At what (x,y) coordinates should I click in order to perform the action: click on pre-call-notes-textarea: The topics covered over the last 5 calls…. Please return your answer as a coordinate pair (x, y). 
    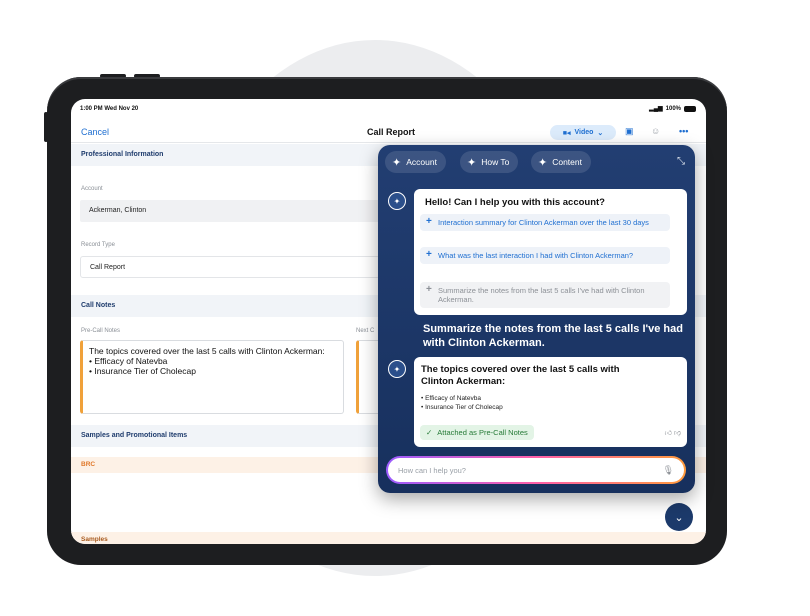
    Looking at the image, I should click on (212, 377).